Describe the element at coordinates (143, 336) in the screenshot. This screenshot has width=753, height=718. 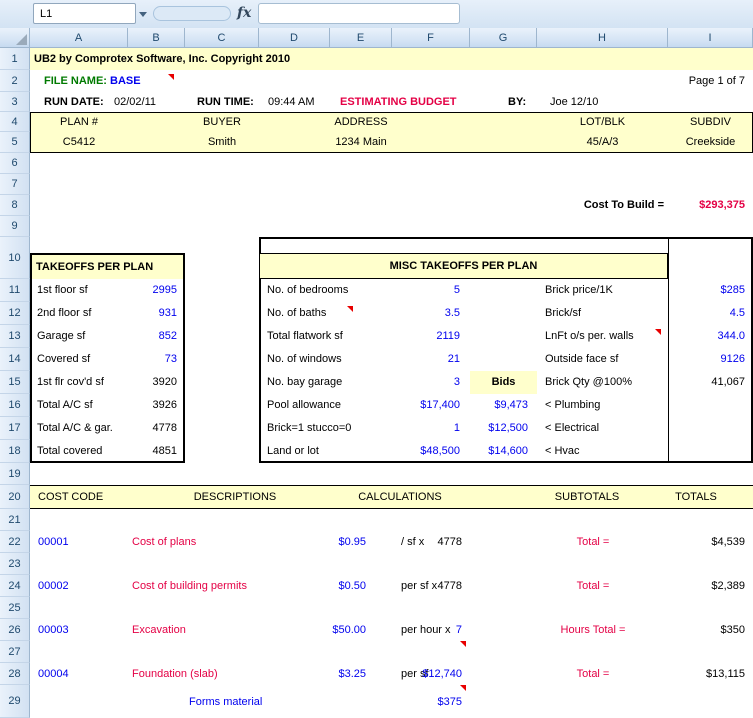
I see `takeoff-value: 852` at that location.